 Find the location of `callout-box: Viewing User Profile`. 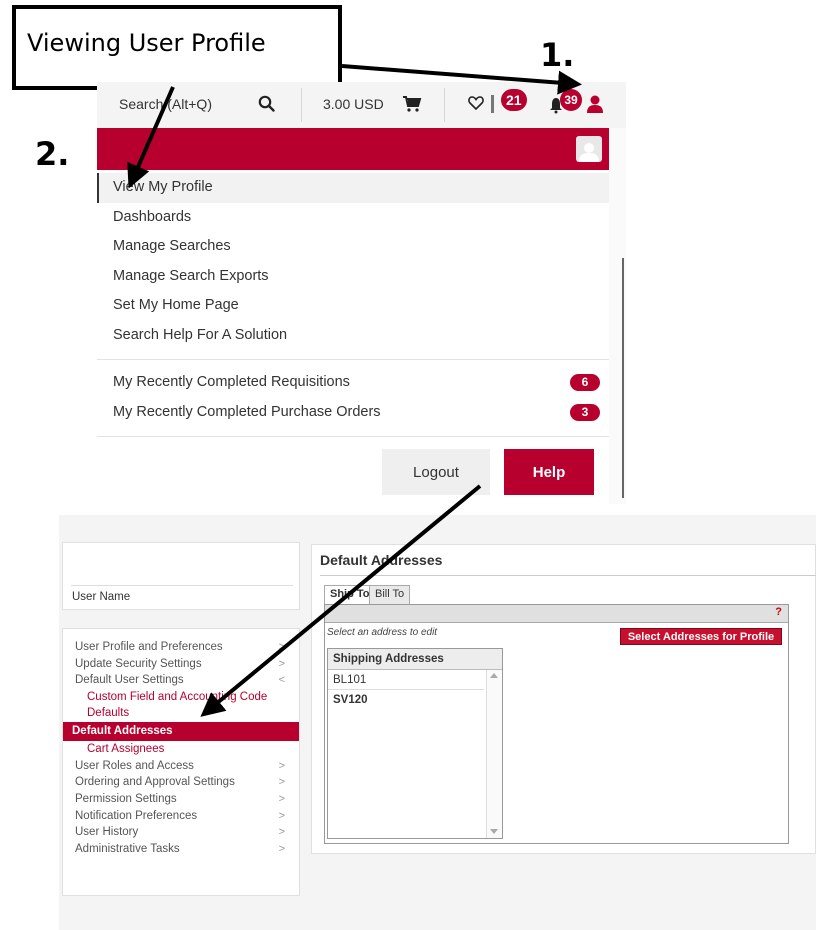

callout-box: Viewing User Profile is located at coordinates (177, 47).